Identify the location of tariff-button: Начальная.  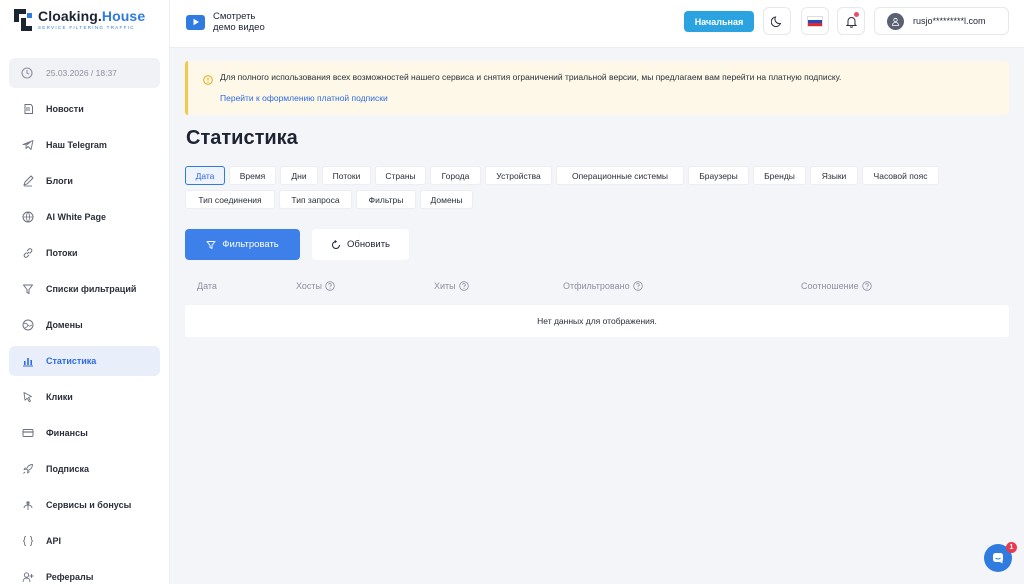
(719, 21).